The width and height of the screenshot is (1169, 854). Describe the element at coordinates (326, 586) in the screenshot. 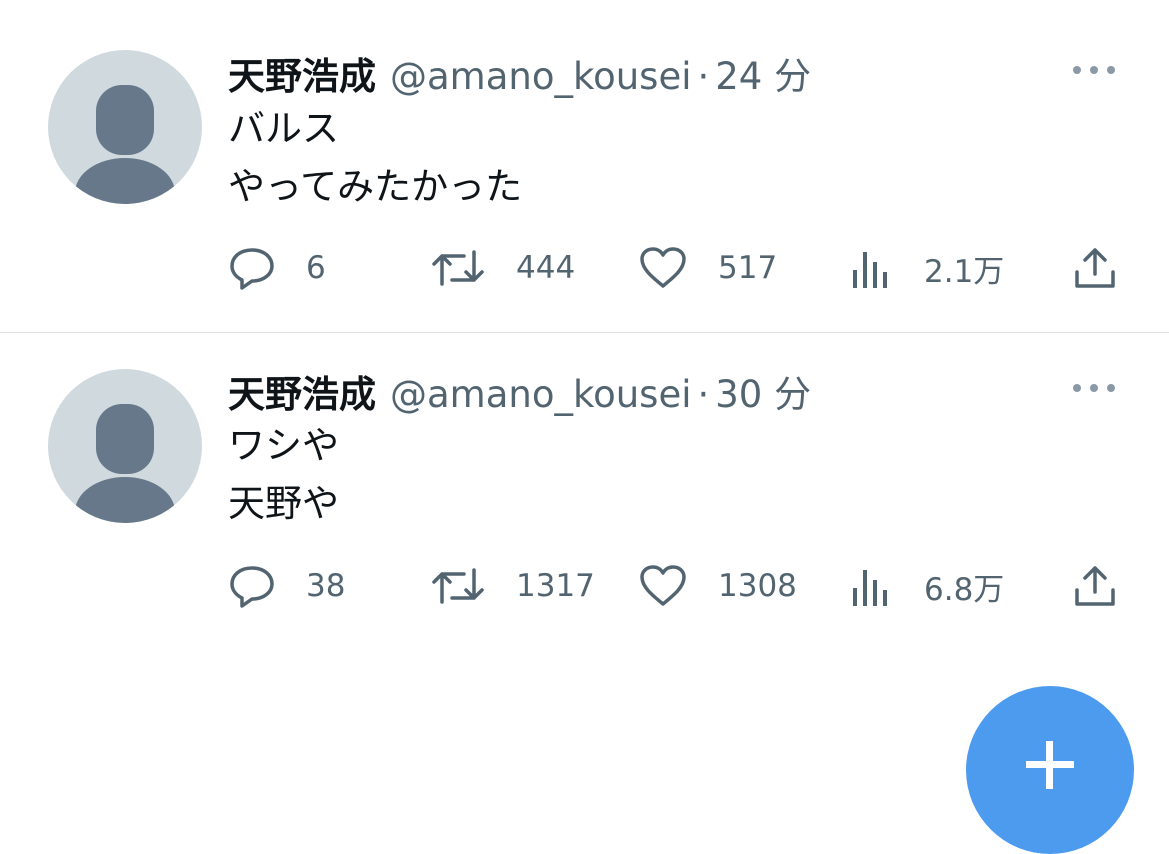

I see `reply-count: 38` at that location.